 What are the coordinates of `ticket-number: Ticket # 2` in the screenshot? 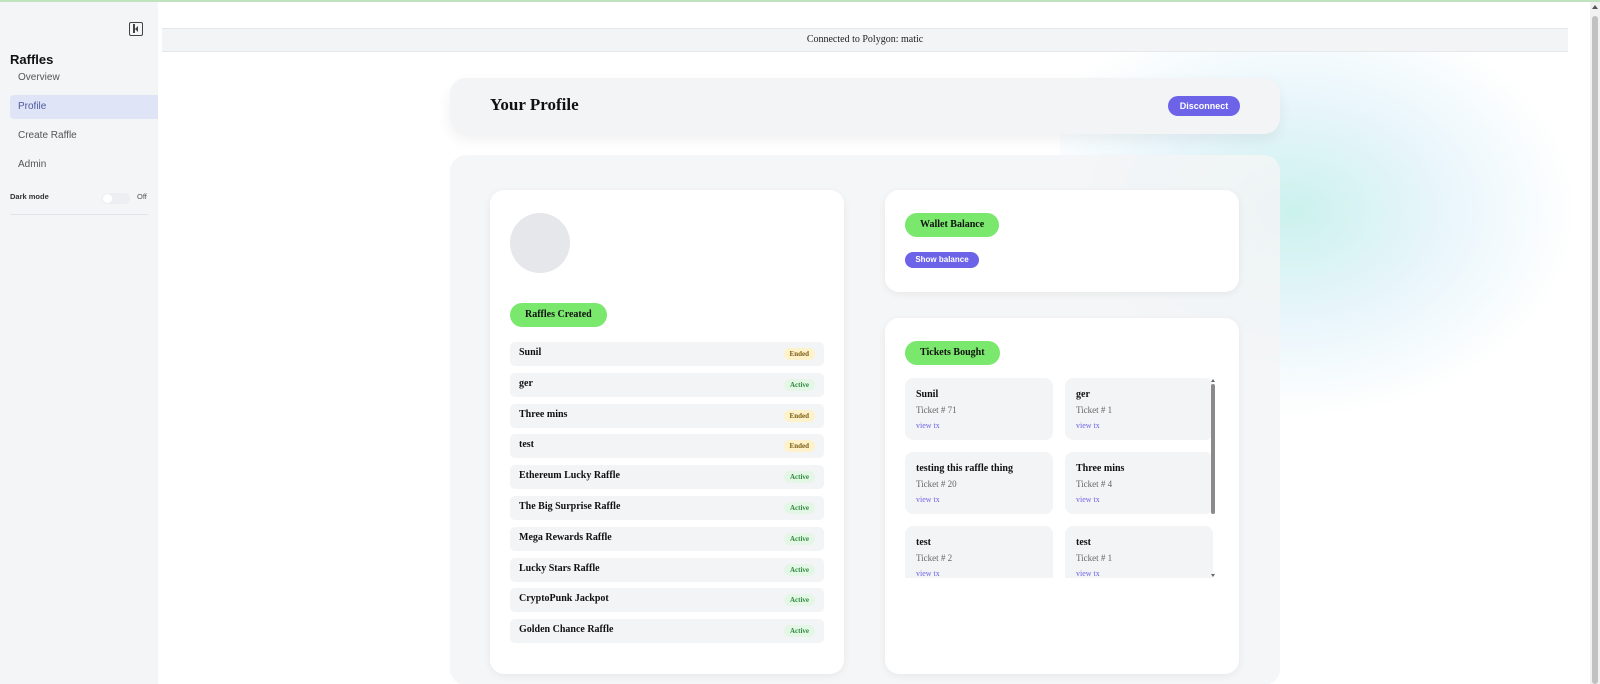 It's located at (934, 558).